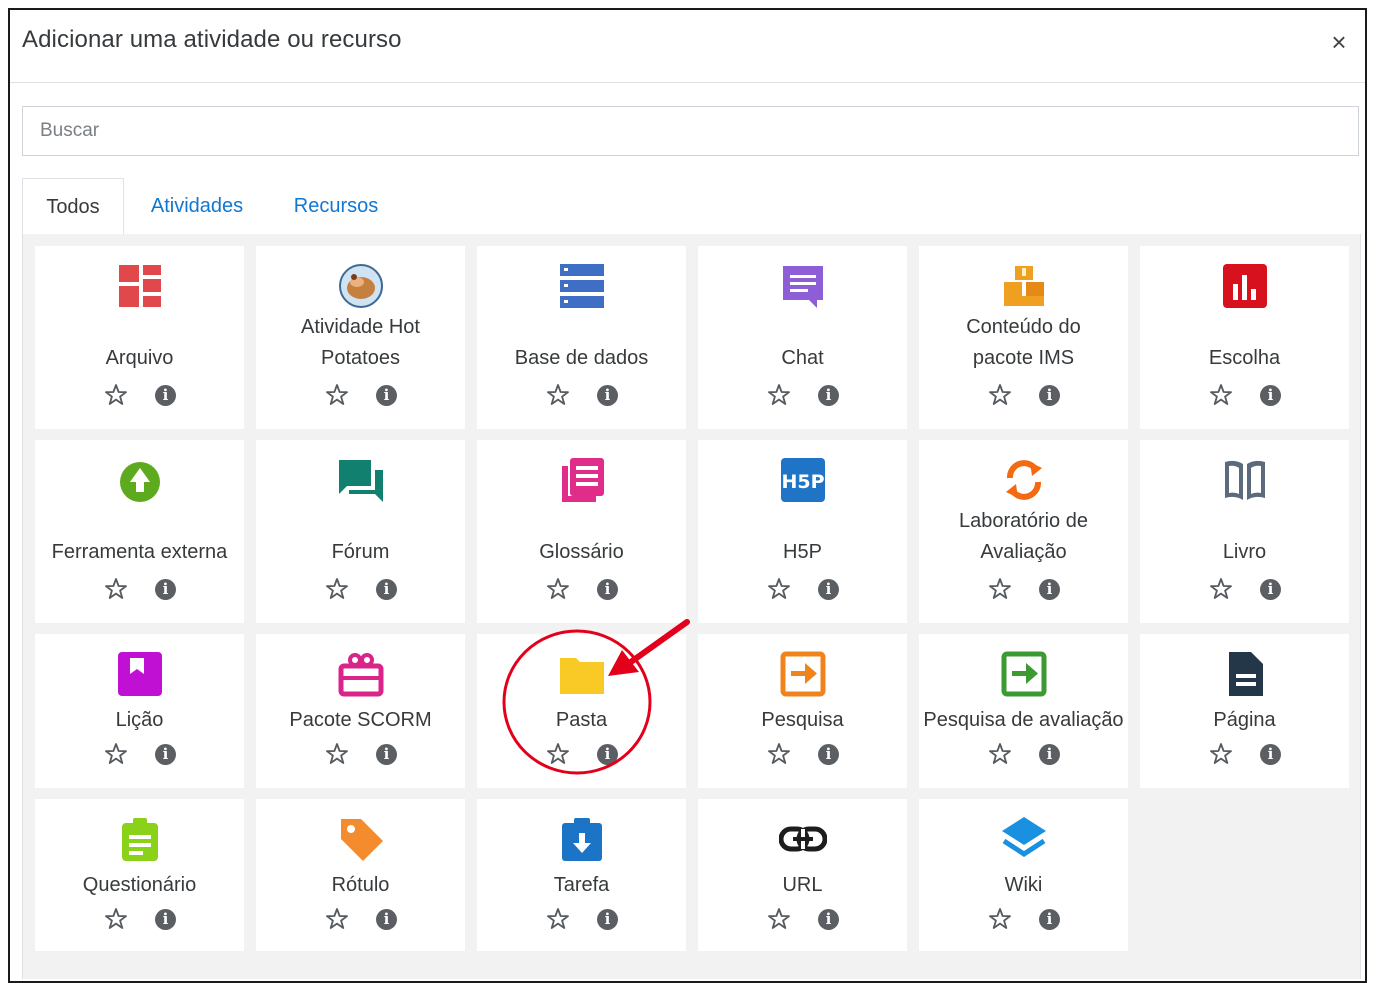  Describe the element at coordinates (1244, 531) in the screenshot. I see `module-tile-book: Livro i` at that location.